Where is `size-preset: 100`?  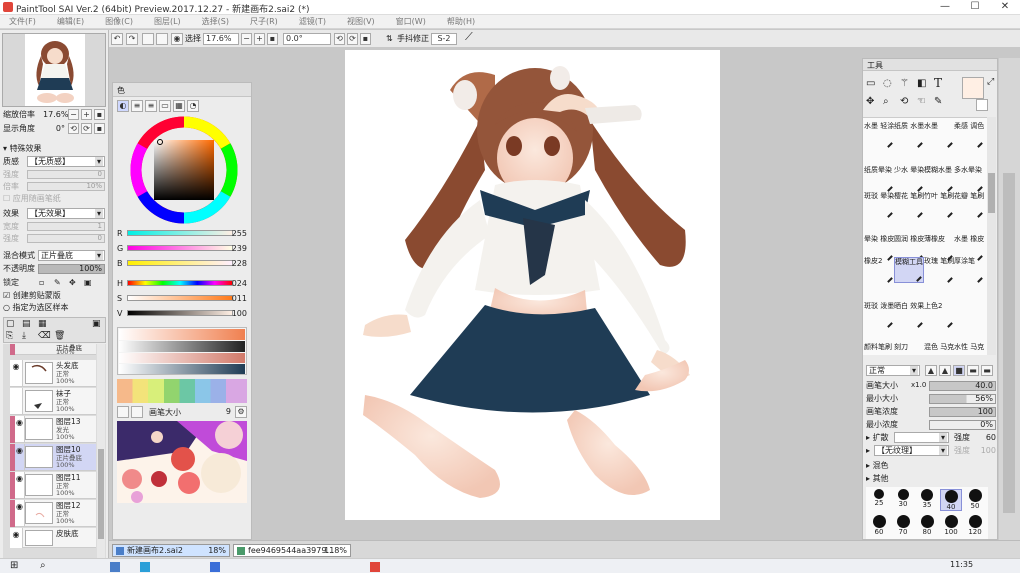
size-preset: 100 is located at coordinates (951, 526).